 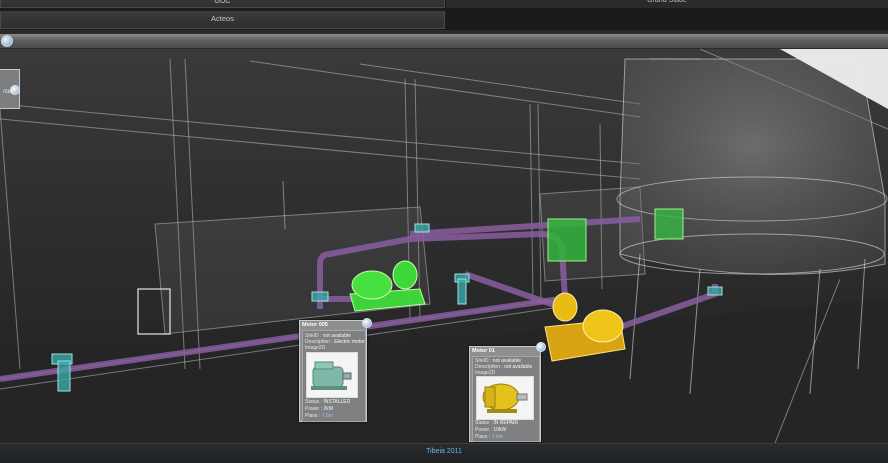 I want to click on status-value: INSTALLED, so click(x=337, y=402).